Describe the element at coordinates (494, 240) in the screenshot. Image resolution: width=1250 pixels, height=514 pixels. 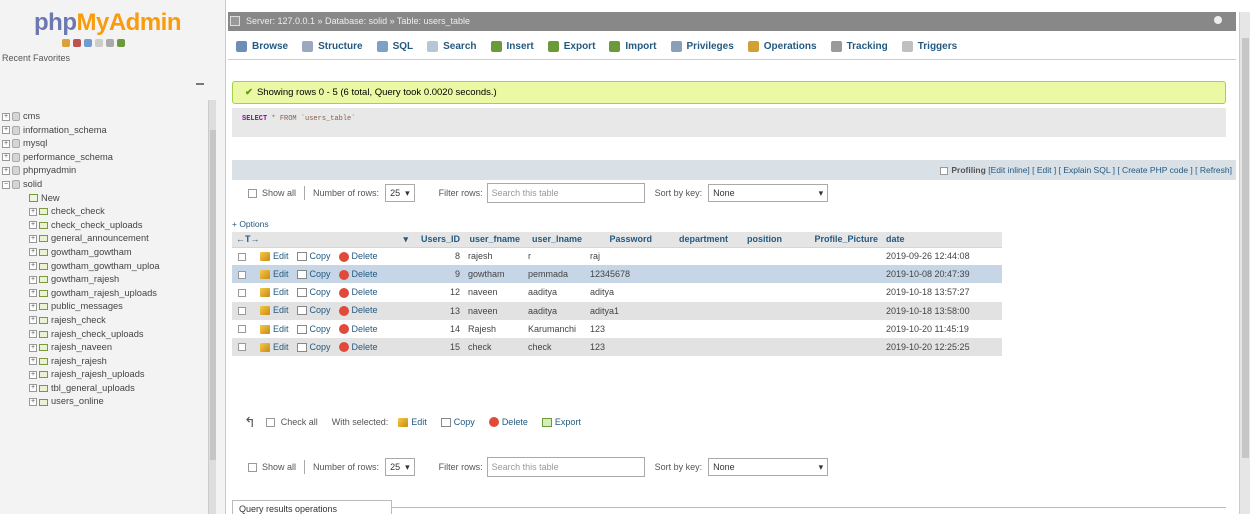
I see `column-header: user_fname` at that location.